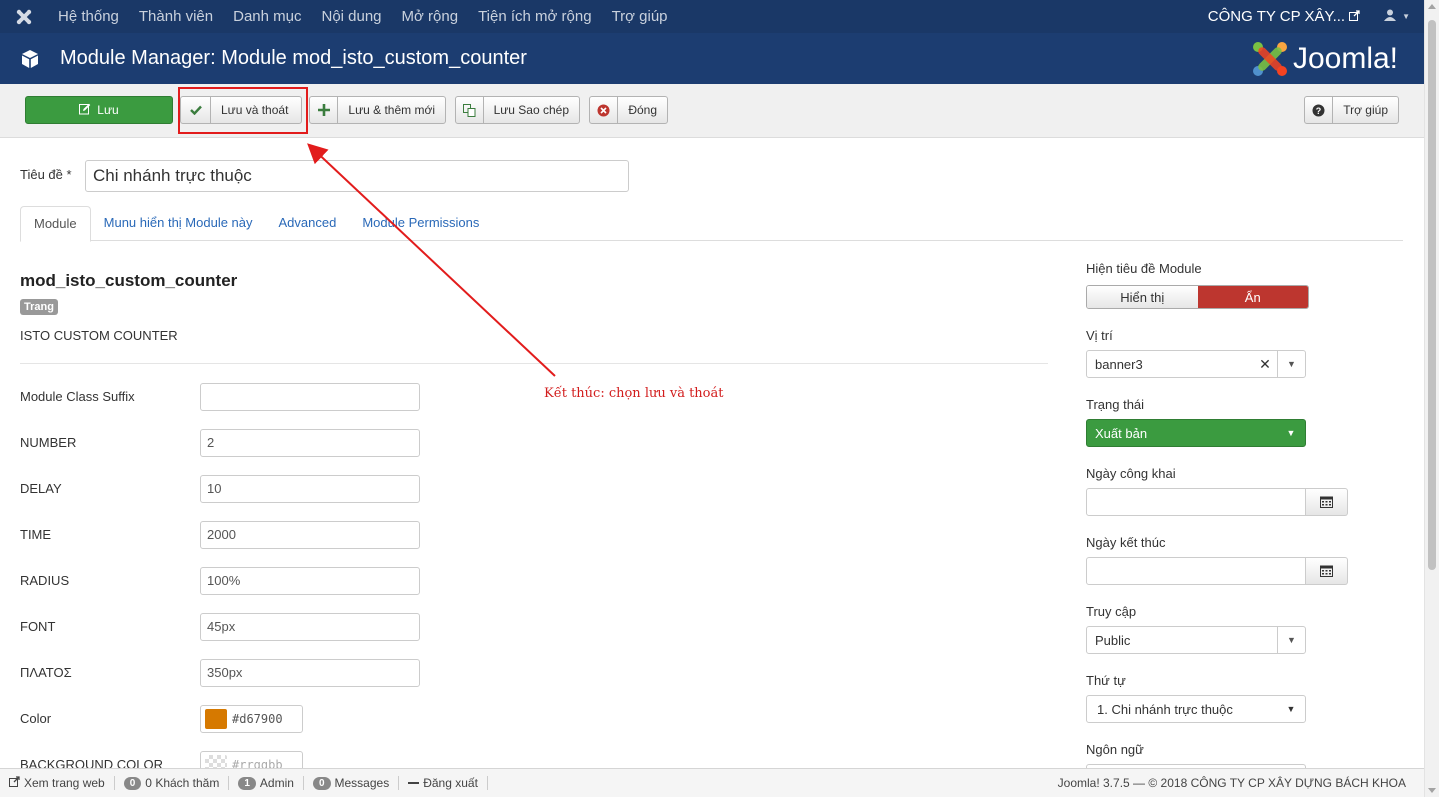 The height and width of the screenshot is (797, 1439). I want to click on publish-down-input, so click(1196, 571).